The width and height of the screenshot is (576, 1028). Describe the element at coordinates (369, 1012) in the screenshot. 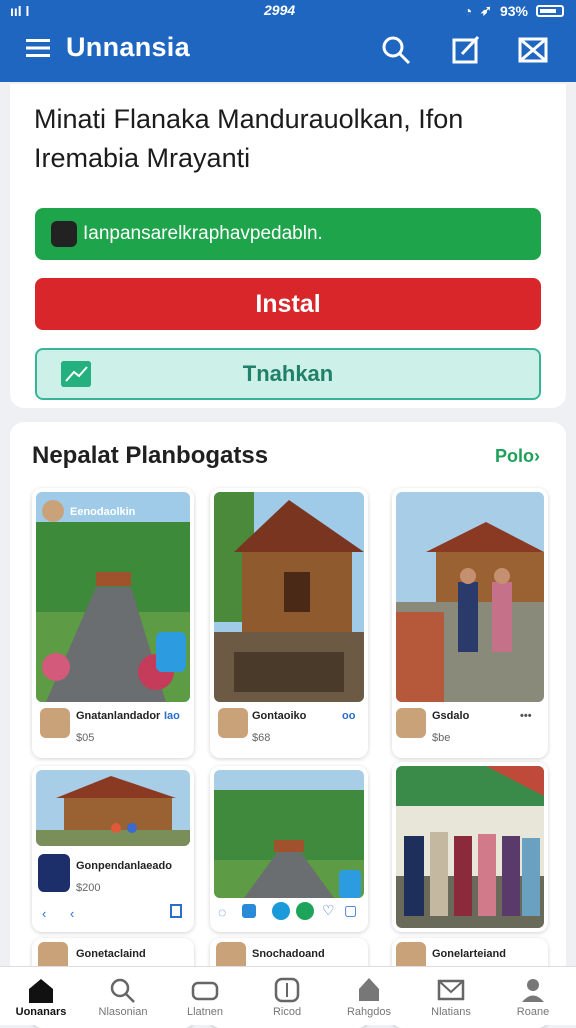

I see `tab-label: Rahgdos` at that location.